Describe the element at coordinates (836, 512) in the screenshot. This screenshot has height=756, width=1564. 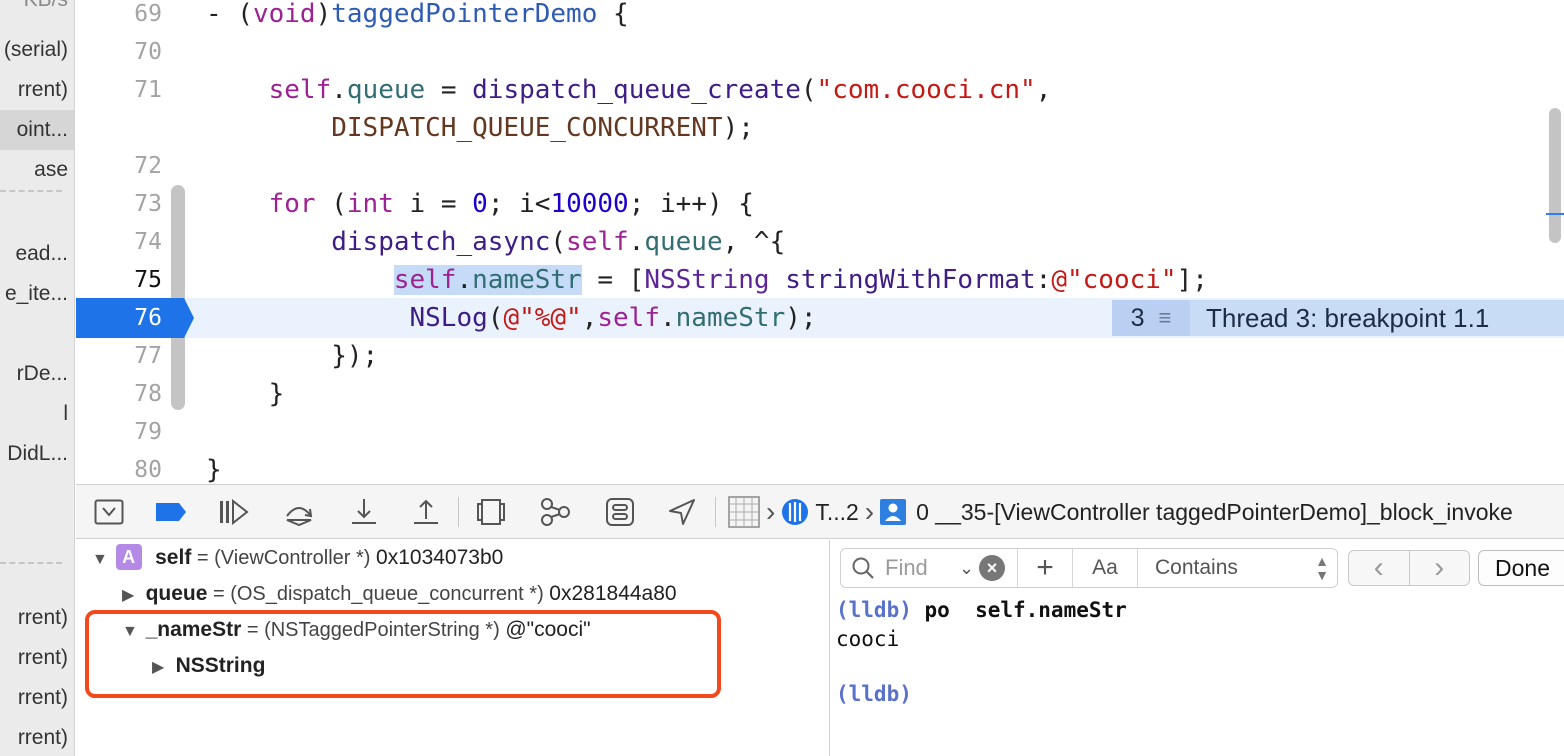
I see `breadcrumb-thread: T...2` at that location.